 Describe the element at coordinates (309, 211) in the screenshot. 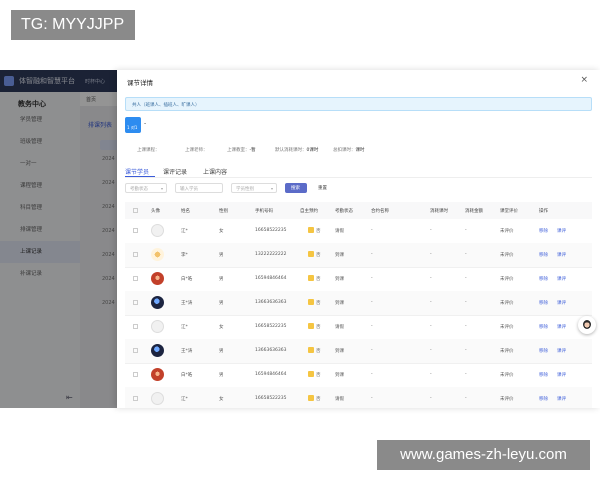

I see `column-header: 自主预约` at that location.